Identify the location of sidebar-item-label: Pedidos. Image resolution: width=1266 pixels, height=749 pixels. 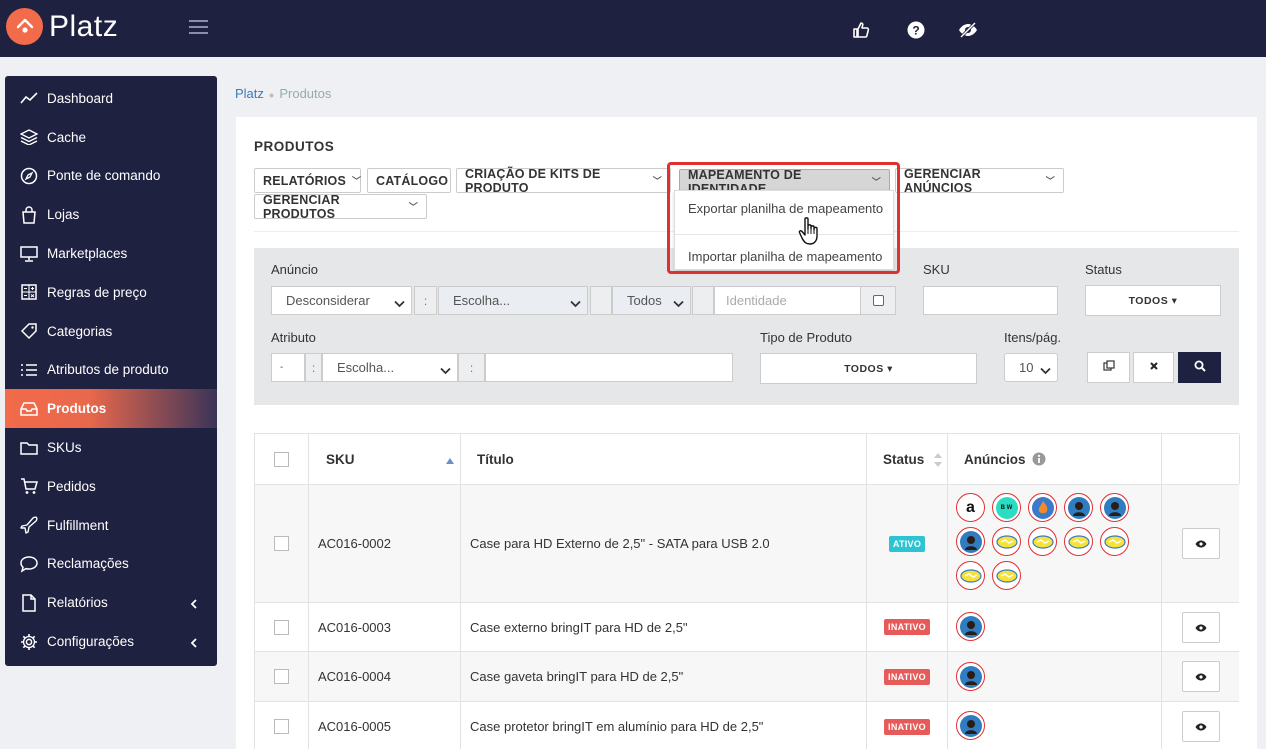
(71, 486).